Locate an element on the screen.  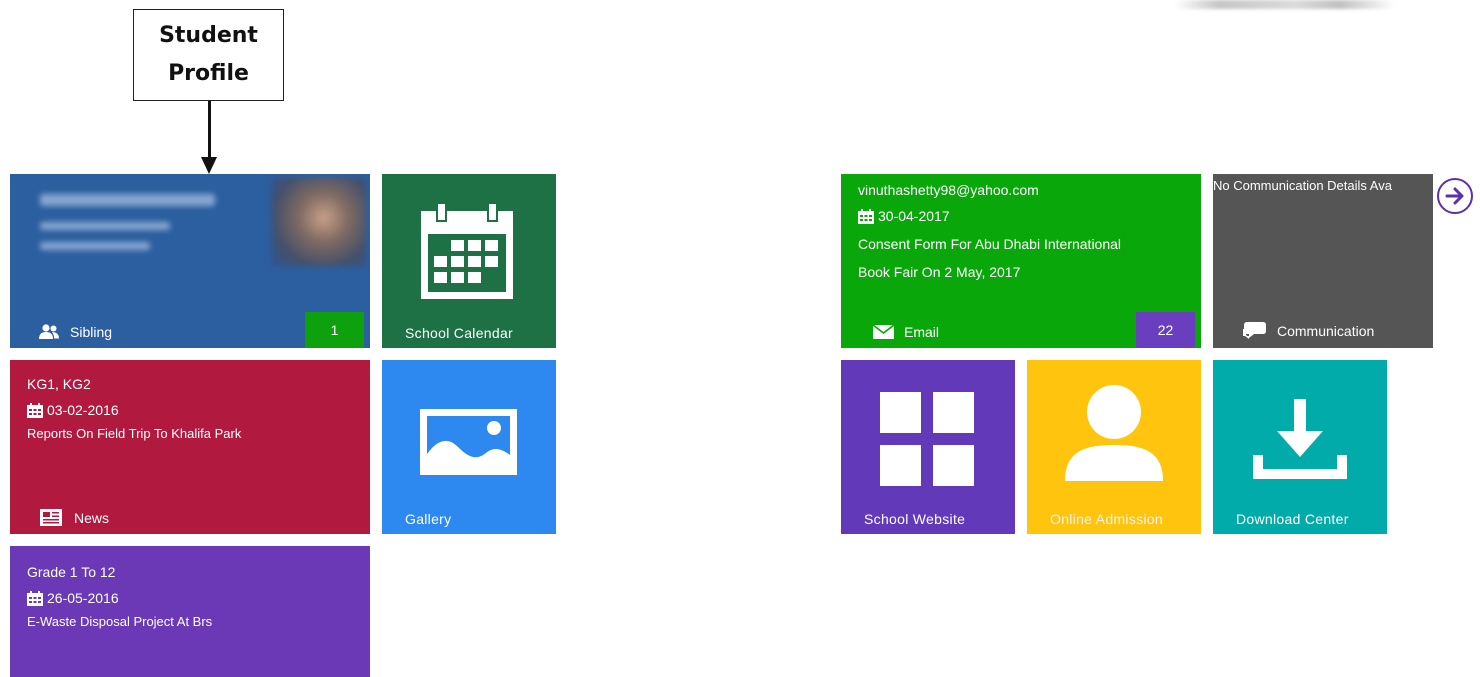
users-icon is located at coordinates (49, 331).